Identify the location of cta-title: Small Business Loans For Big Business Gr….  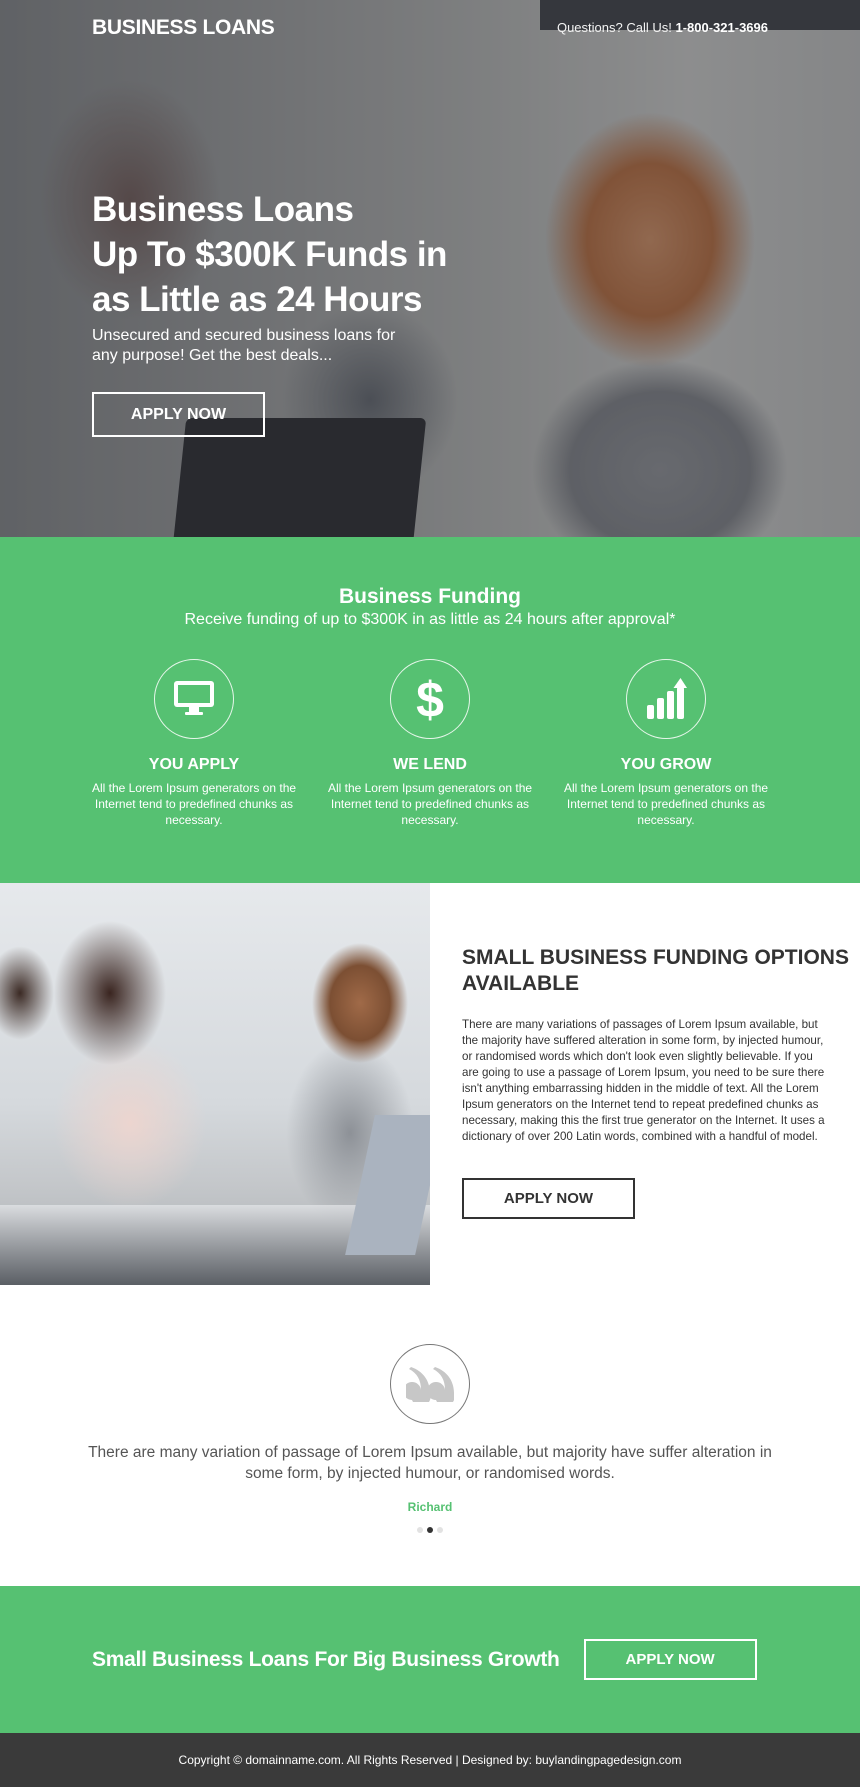
(326, 1659).